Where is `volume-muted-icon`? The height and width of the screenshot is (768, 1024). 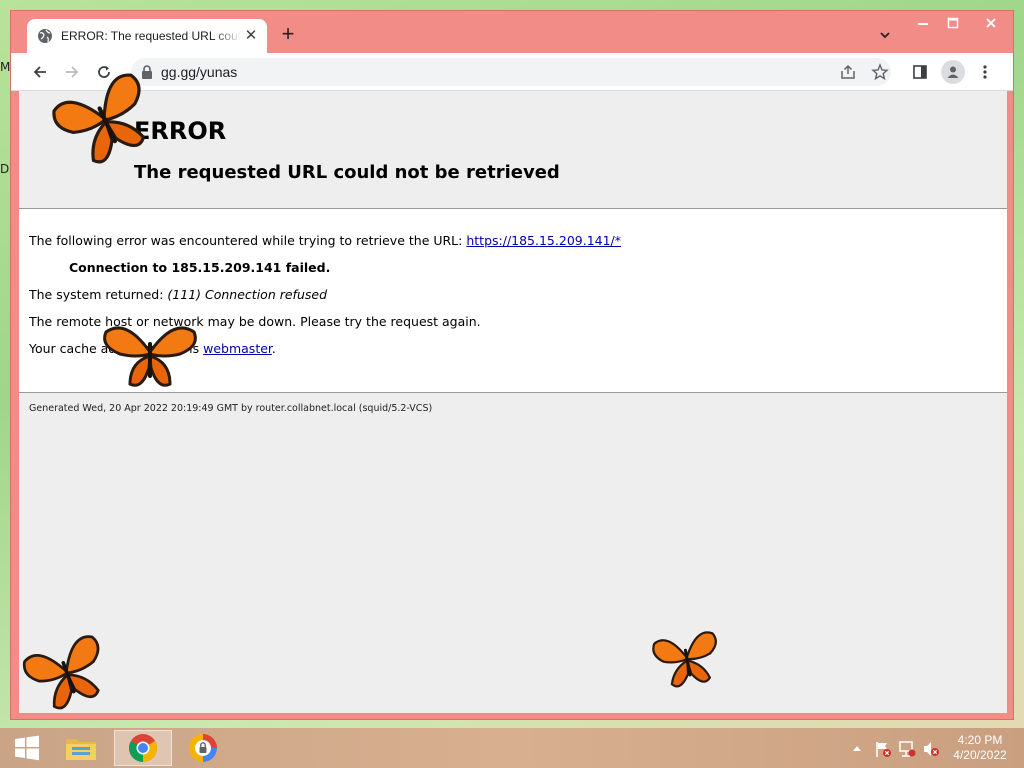
volume-muted-icon is located at coordinates (931, 749).